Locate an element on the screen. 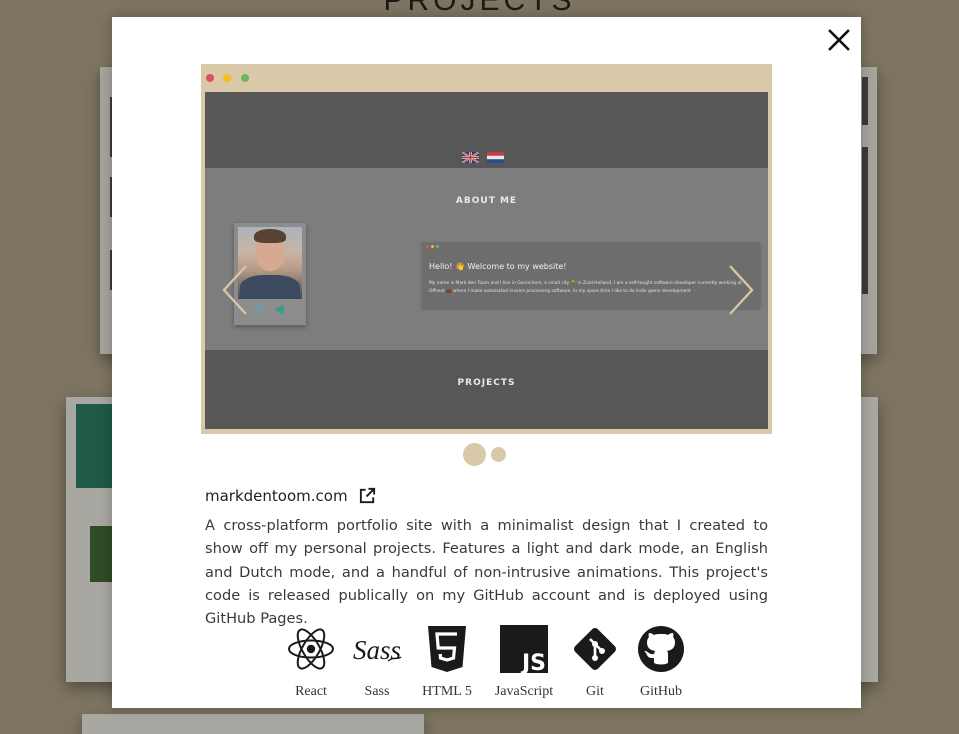 This screenshot has height=734, width=959. close-icon is located at coordinates (839, 40).